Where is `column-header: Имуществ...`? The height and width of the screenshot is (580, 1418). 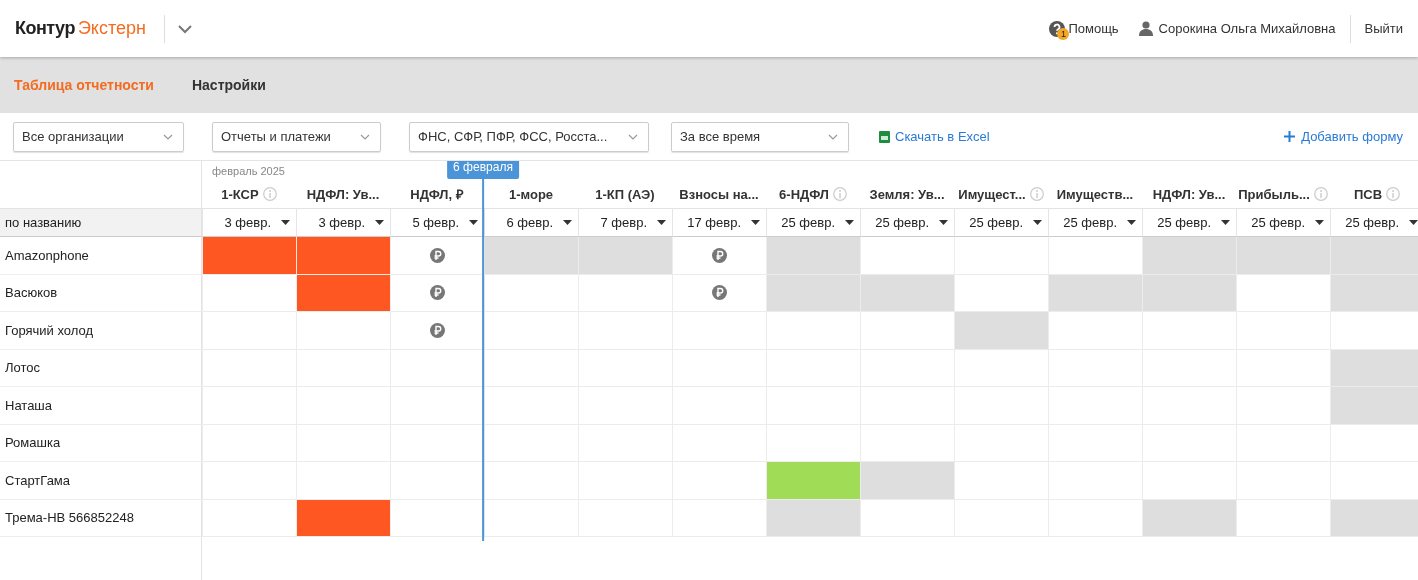
column-header: Имуществ... is located at coordinates (1095, 194).